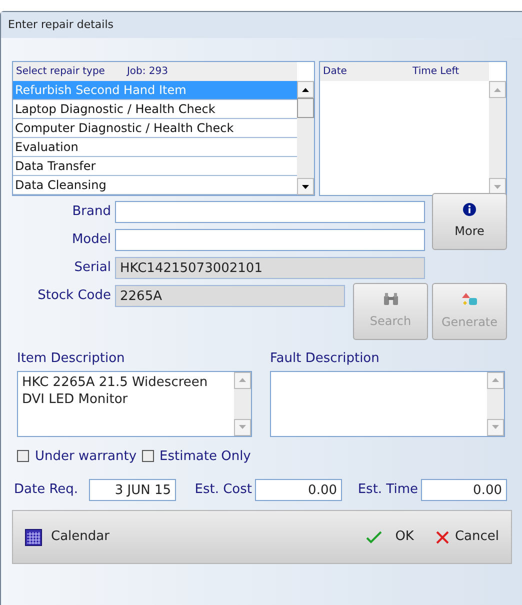  Describe the element at coordinates (86, 457) in the screenshot. I see `checkbox-label: Under warranty` at that location.